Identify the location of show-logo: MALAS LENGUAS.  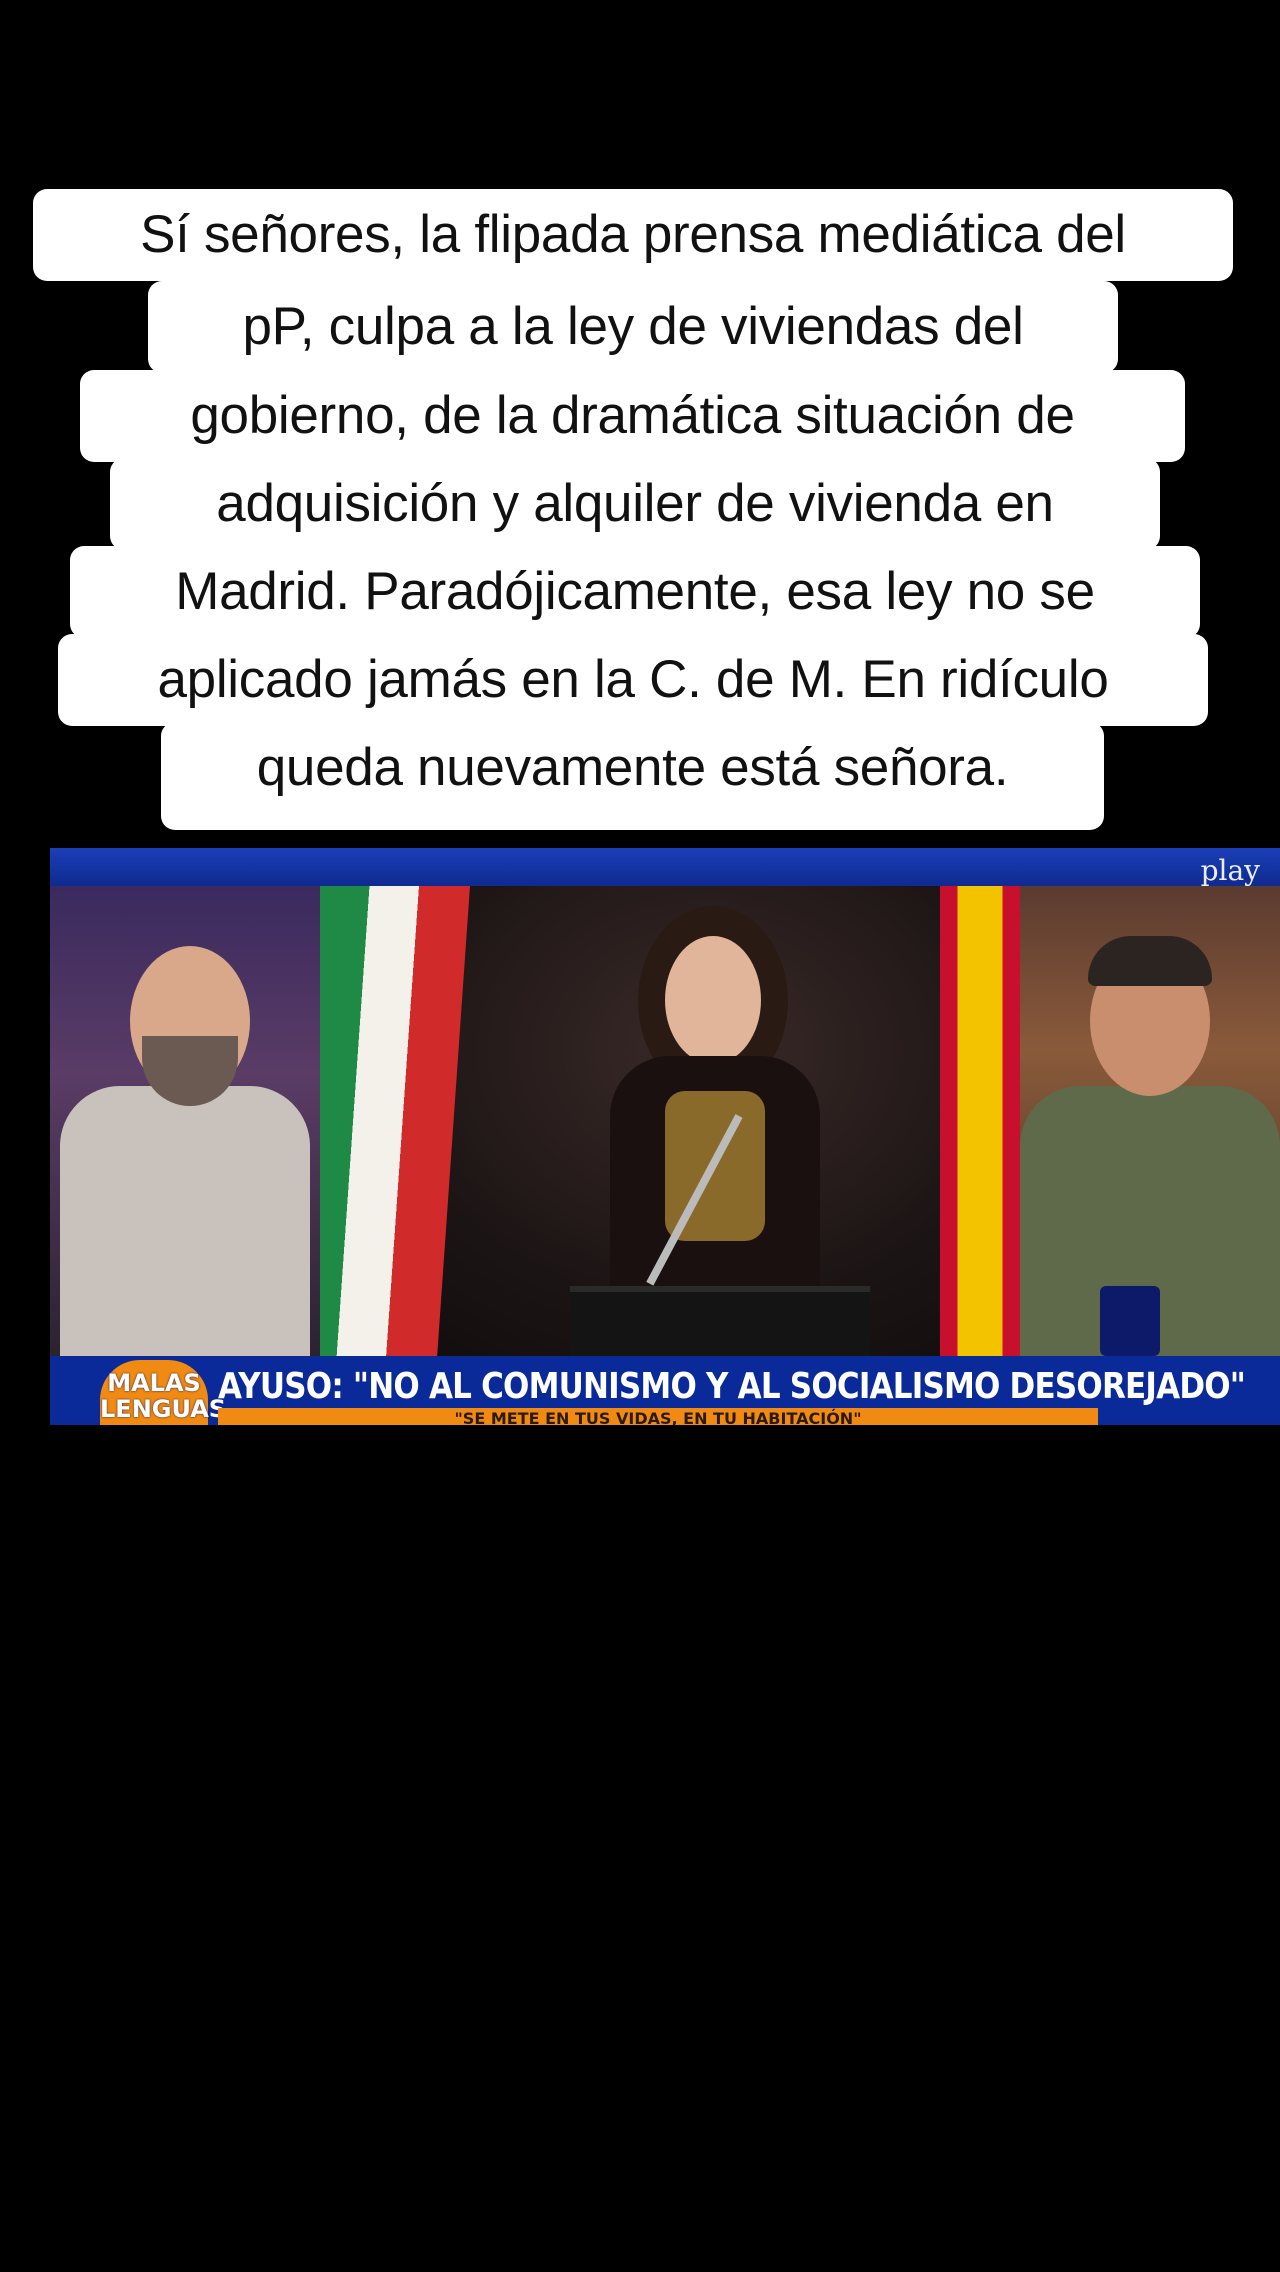
(163, 1392).